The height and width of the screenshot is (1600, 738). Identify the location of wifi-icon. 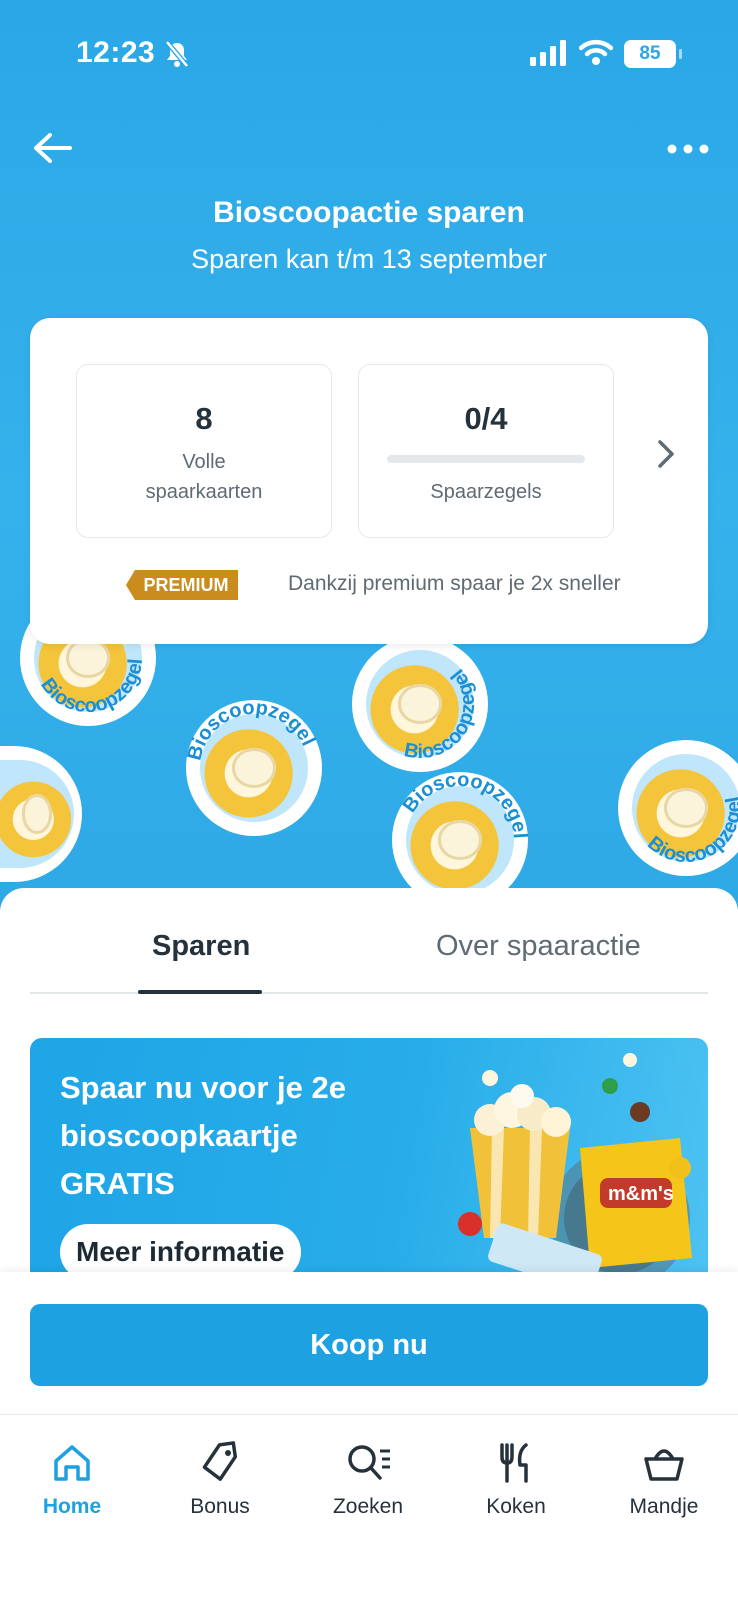
(596, 54).